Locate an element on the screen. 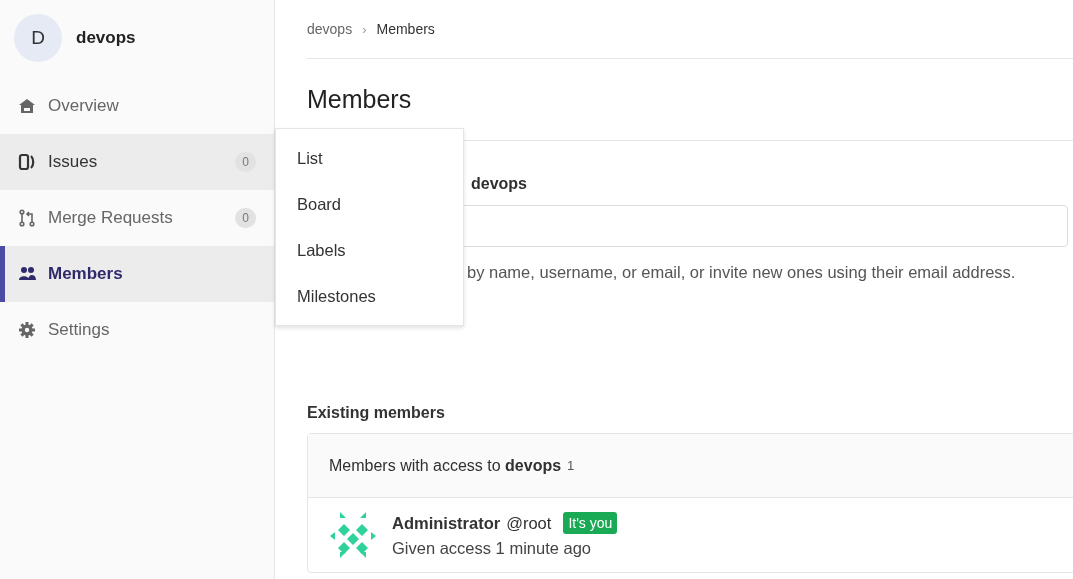 The width and height of the screenshot is (1073, 579). member-name: Administrator is located at coordinates (446, 523).